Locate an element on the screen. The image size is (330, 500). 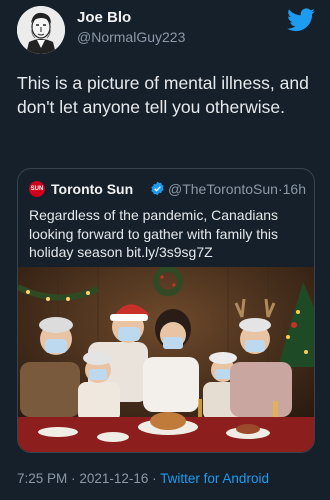
portrait-illustration is located at coordinates (41, 30).